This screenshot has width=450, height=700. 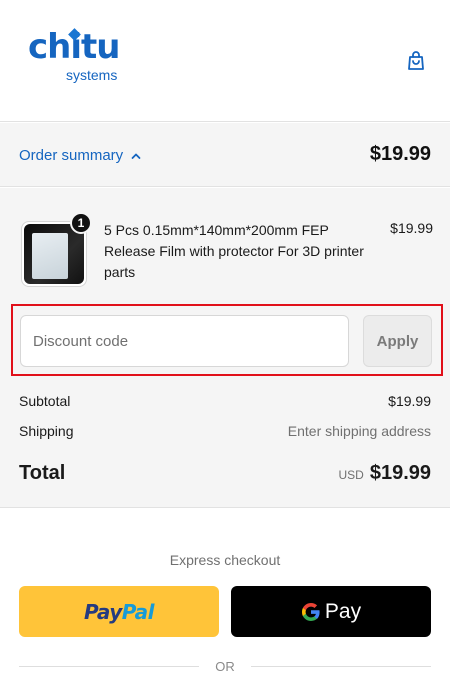 What do you see at coordinates (400, 473) in the screenshot?
I see `total-value: $19.99` at bounding box center [400, 473].